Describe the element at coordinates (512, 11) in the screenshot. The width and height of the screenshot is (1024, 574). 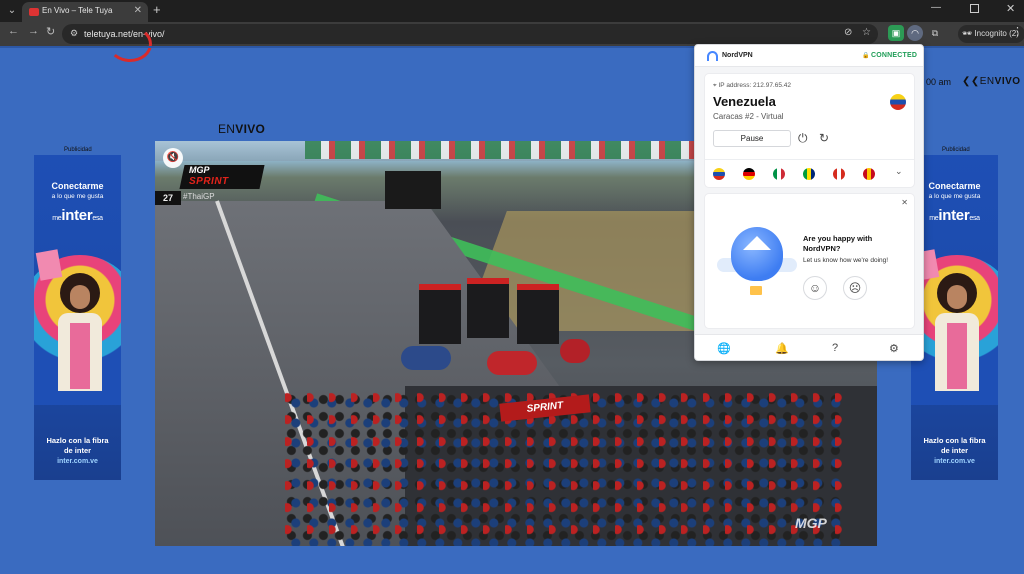
I see `tab-strip: ⌄ En Vivo – Tele Tuya ✕ + — ✕` at that location.